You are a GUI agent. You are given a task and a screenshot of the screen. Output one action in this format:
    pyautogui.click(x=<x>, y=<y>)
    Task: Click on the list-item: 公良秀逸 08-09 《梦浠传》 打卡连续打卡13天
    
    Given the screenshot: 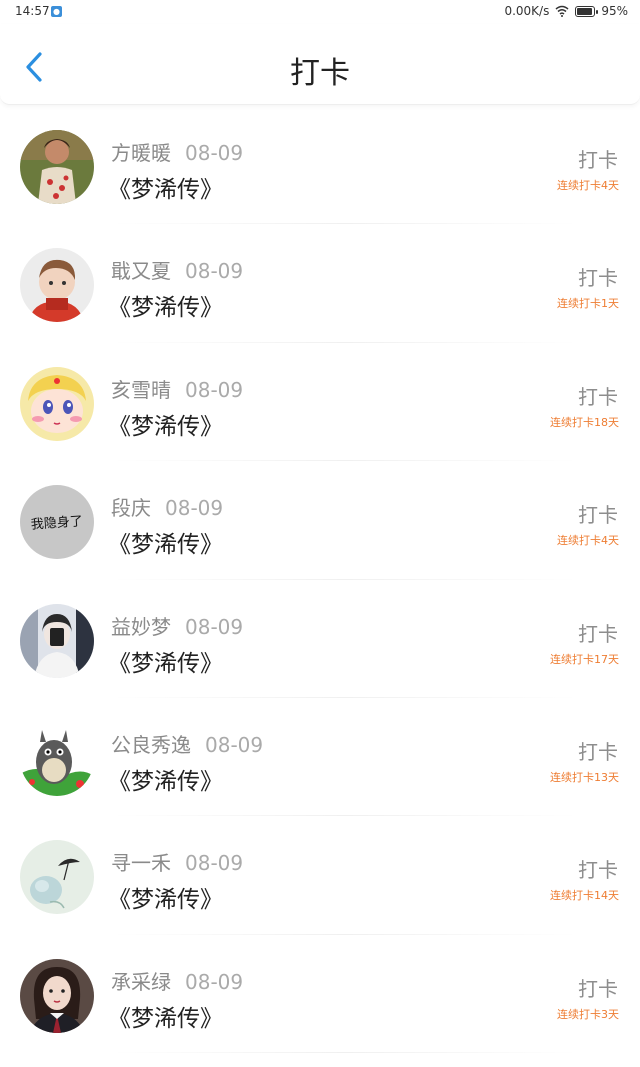 What is the action you would take?
    pyautogui.click(x=320, y=757)
    